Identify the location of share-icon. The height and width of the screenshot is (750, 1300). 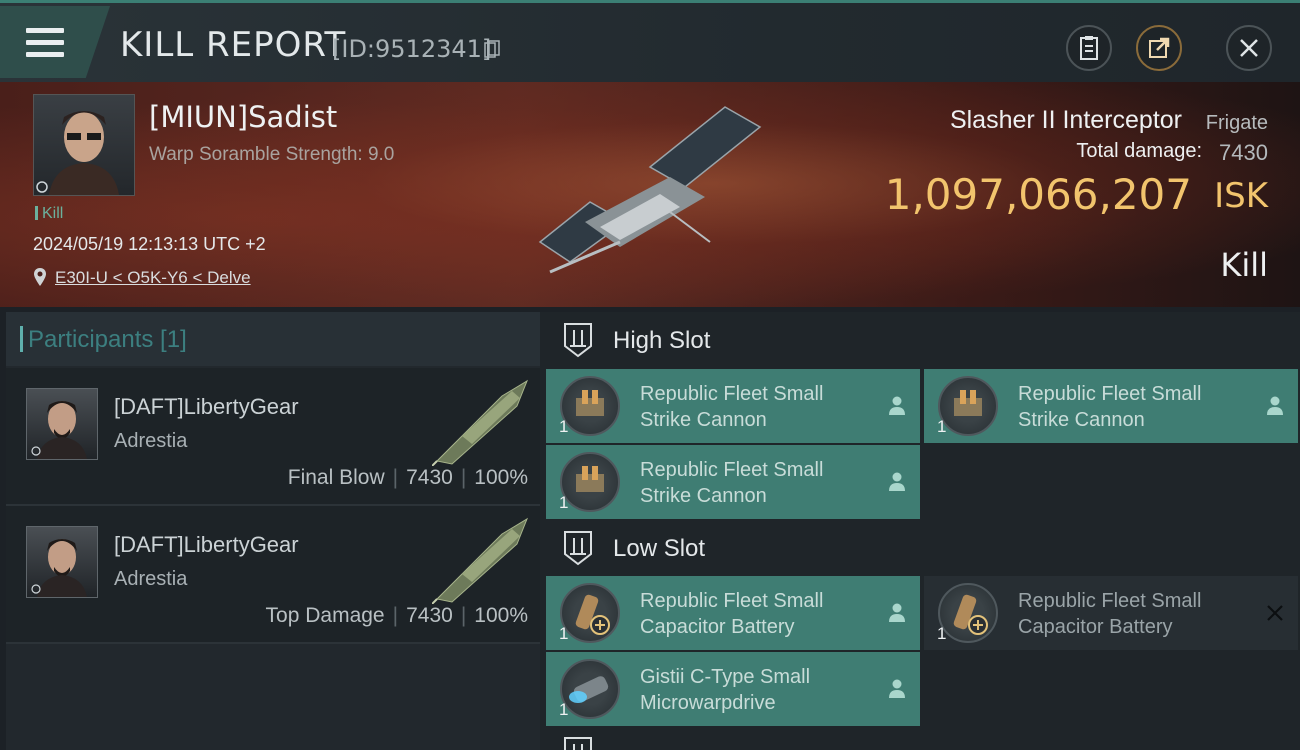
(1159, 47).